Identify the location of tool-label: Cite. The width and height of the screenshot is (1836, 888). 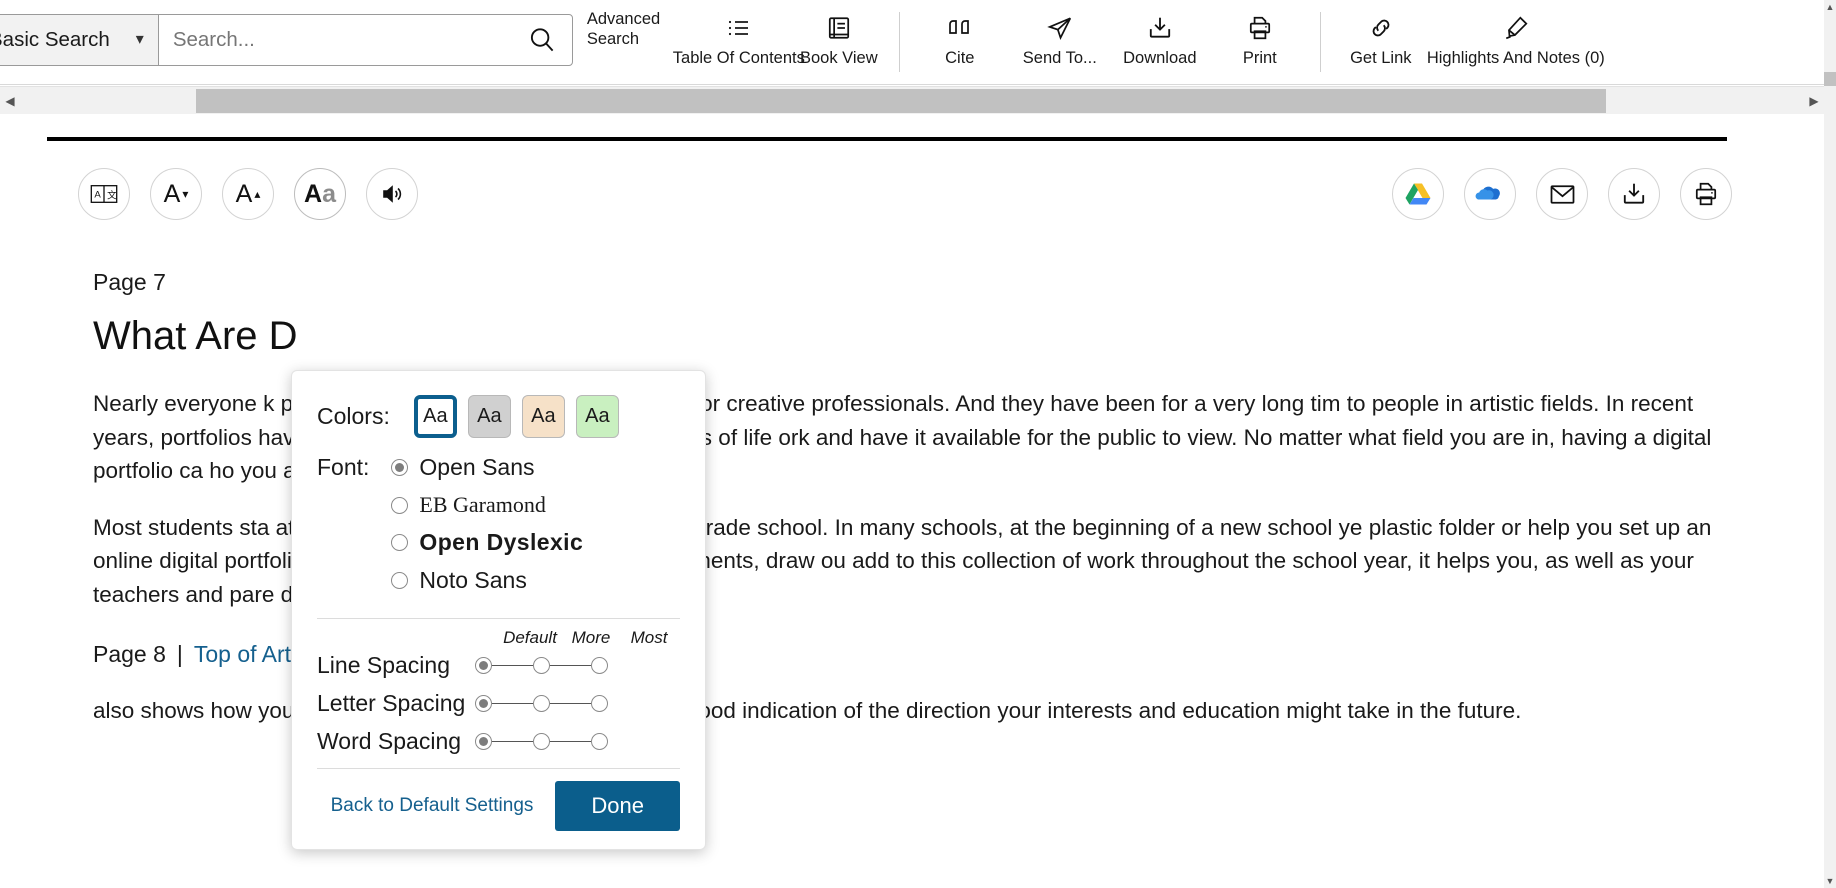
(960, 58).